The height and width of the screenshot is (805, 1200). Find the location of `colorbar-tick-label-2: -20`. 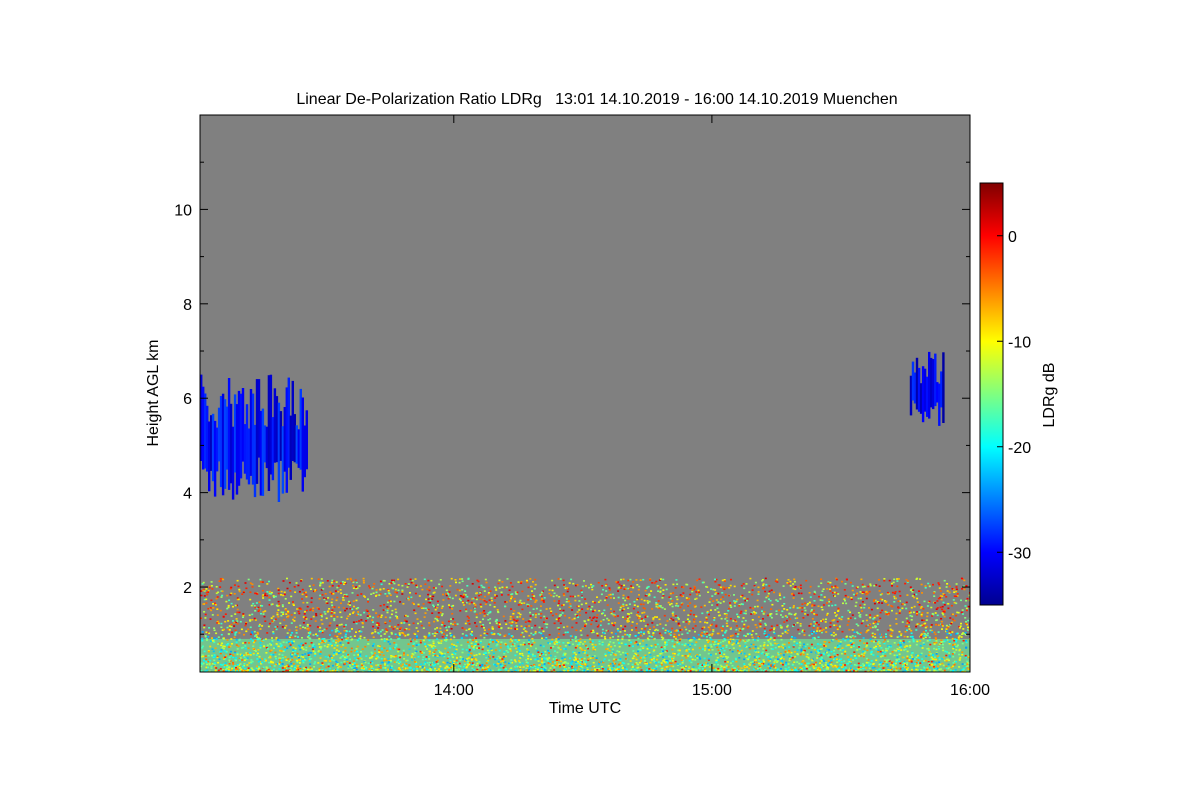

colorbar-tick-label-2: -20 is located at coordinates (1019, 448).